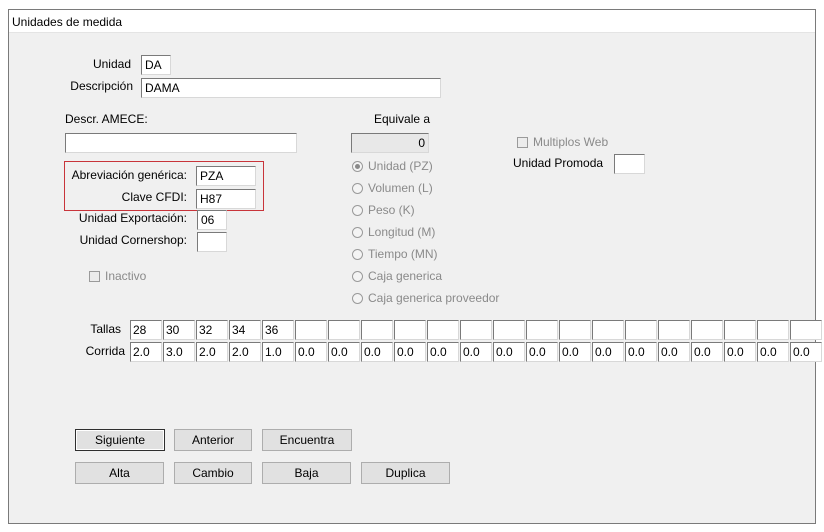  What do you see at coordinates (133, 240) in the screenshot?
I see `cornershop-label: Unidad Cornershop:` at bounding box center [133, 240].